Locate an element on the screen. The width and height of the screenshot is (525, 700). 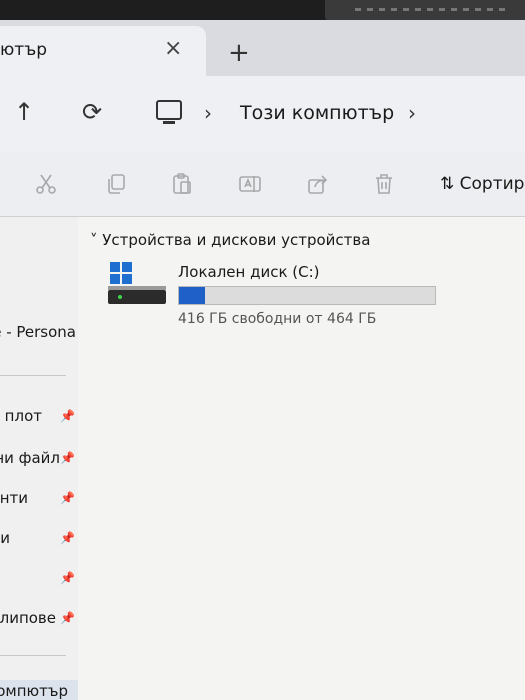
navigation-bar: ↑ ⟳ › Този компютър › is located at coordinates (262, 114).